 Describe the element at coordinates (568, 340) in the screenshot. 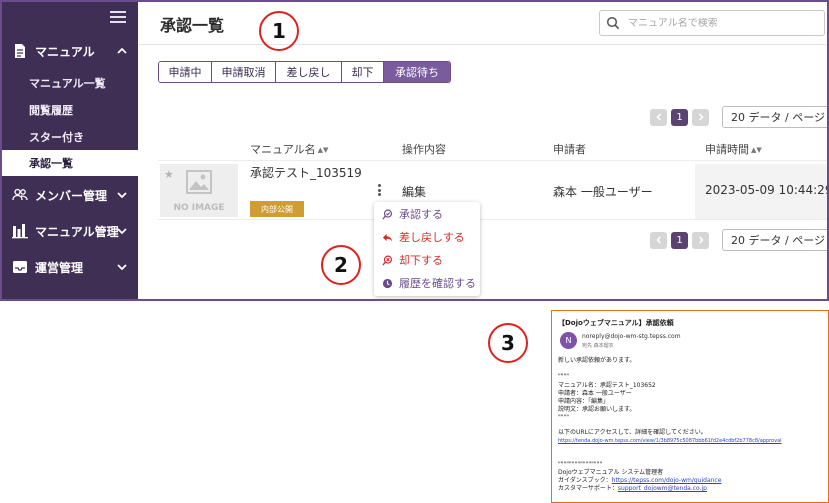

I see `sender-avatar: N` at that location.